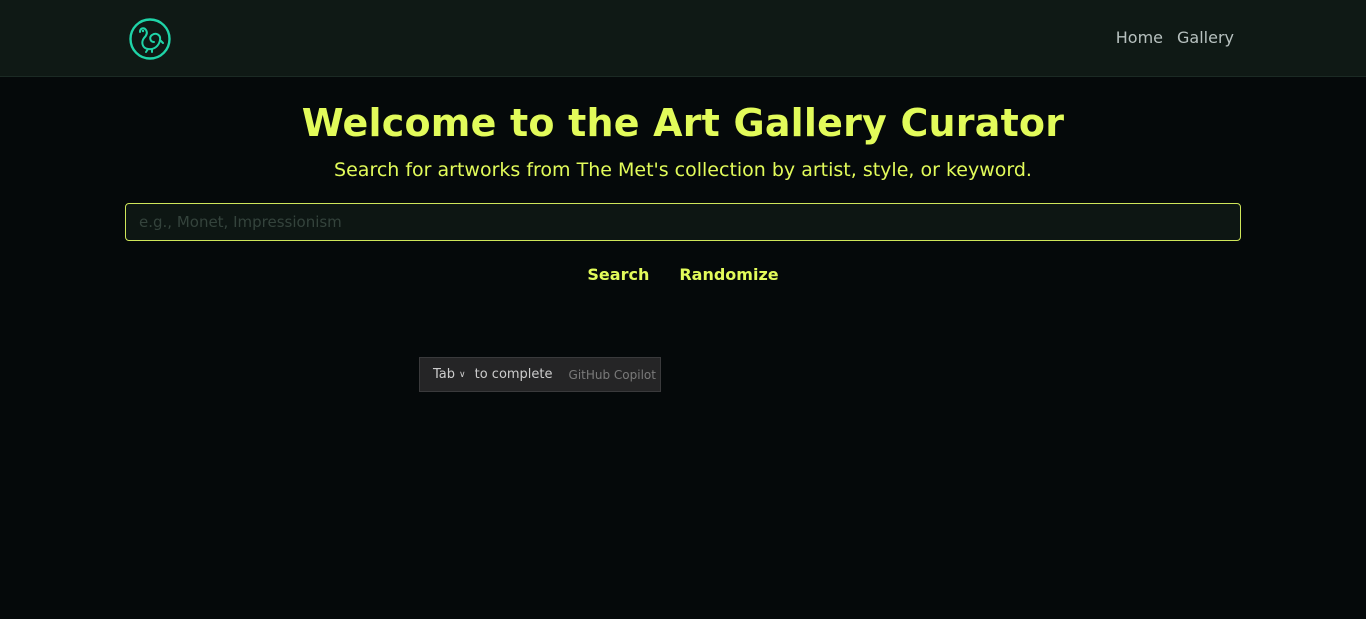 The width and height of the screenshot is (1366, 619). I want to click on nav-links: Home Gallery, so click(1175, 37).